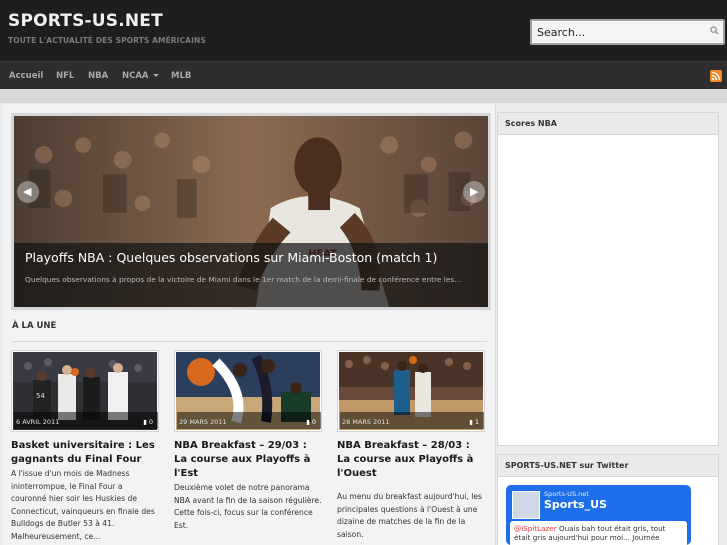  I want to click on article-date: 29 MARS 2011, so click(203, 422).